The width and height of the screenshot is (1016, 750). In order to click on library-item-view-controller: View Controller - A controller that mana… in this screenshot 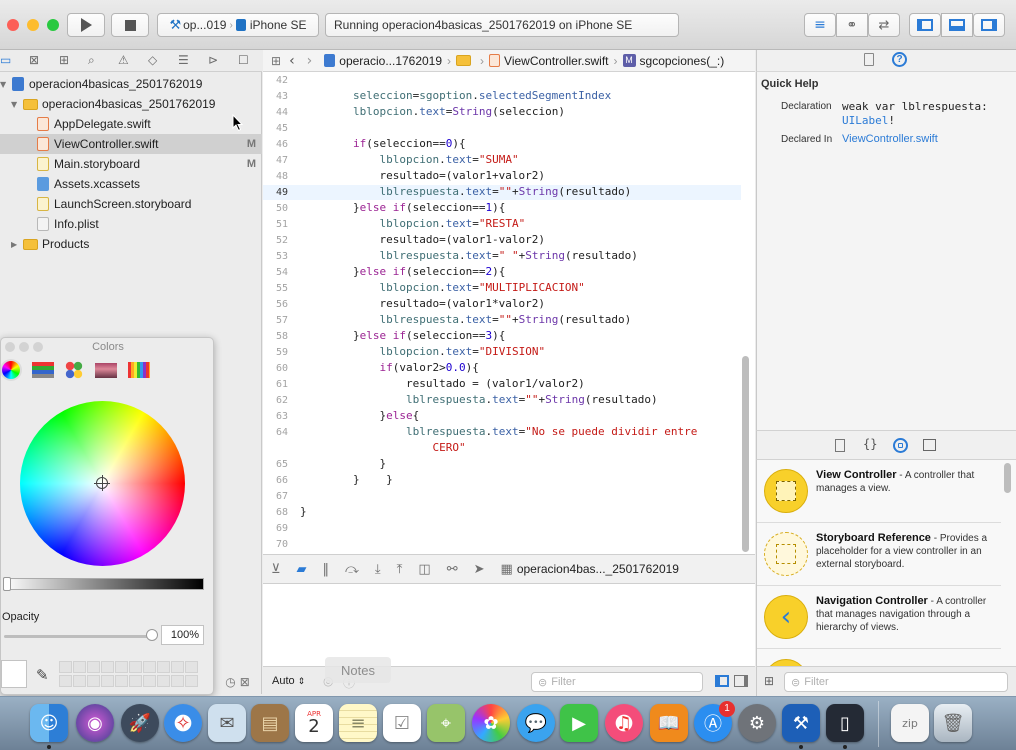, I will do `click(879, 491)`.